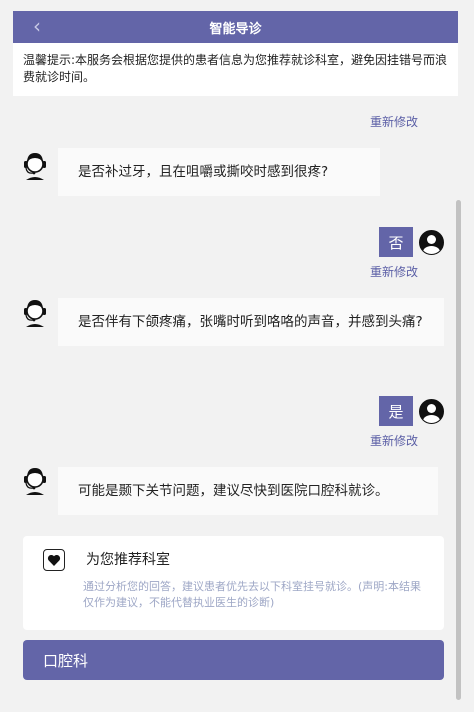  What do you see at coordinates (128, 560) in the screenshot?
I see `recommendation-title: 为您推荐科室` at bounding box center [128, 560].